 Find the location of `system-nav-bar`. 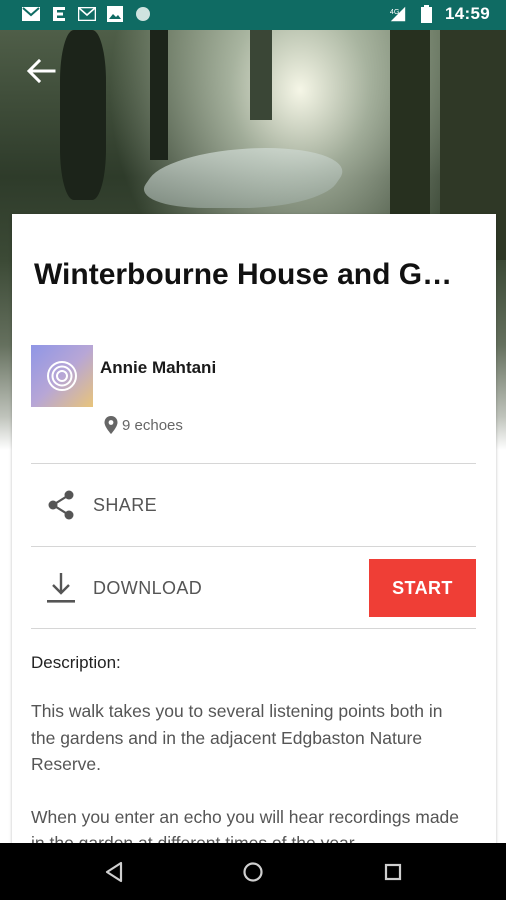

system-nav-bar is located at coordinates (253, 871).